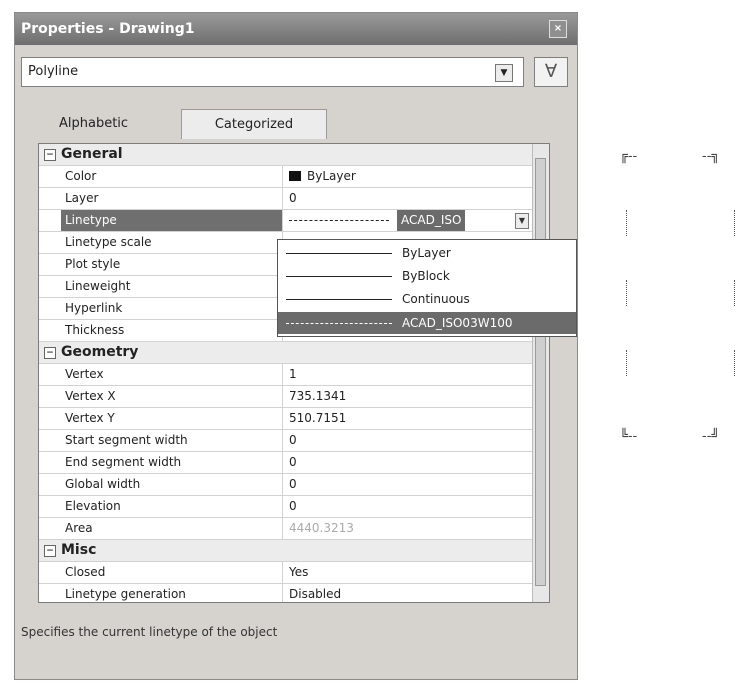  What do you see at coordinates (100, 352) in the screenshot?
I see `category-label: Geometry` at bounding box center [100, 352].